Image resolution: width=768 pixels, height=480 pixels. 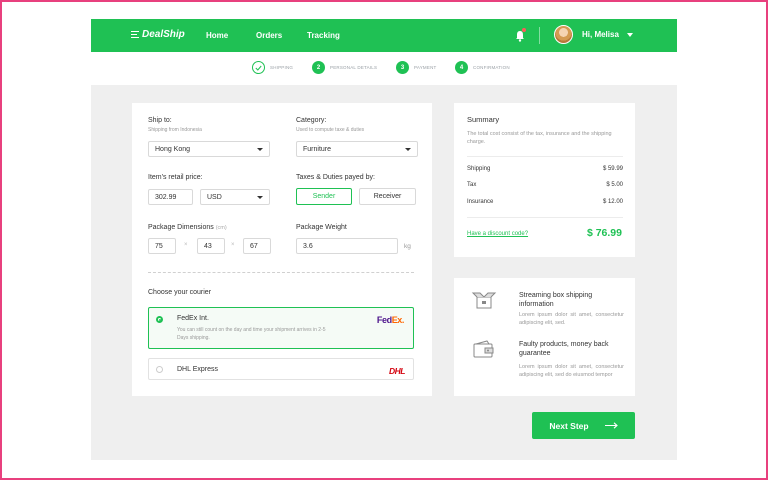 I want to click on courier-option-dhl: DHL Express DHL, so click(x=281, y=369).